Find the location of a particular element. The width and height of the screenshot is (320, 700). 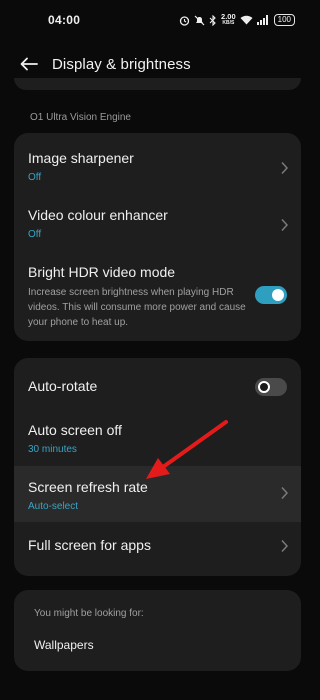

previous-card-edge is located at coordinates (157, 84).